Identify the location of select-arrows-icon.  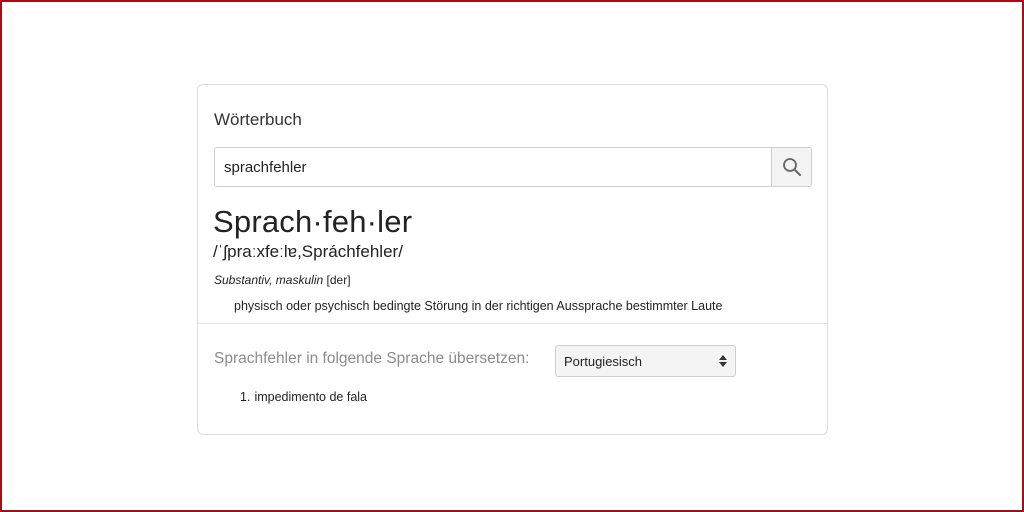
(723, 361).